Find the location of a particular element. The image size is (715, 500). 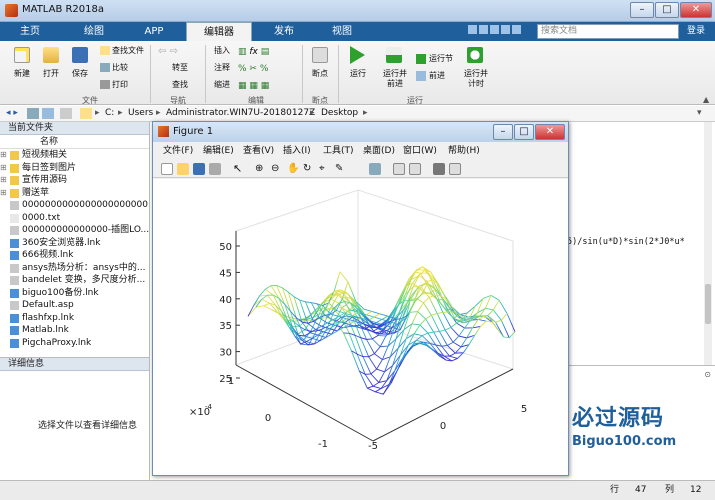

print-button: 打印 is located at coordinates (120, 85).